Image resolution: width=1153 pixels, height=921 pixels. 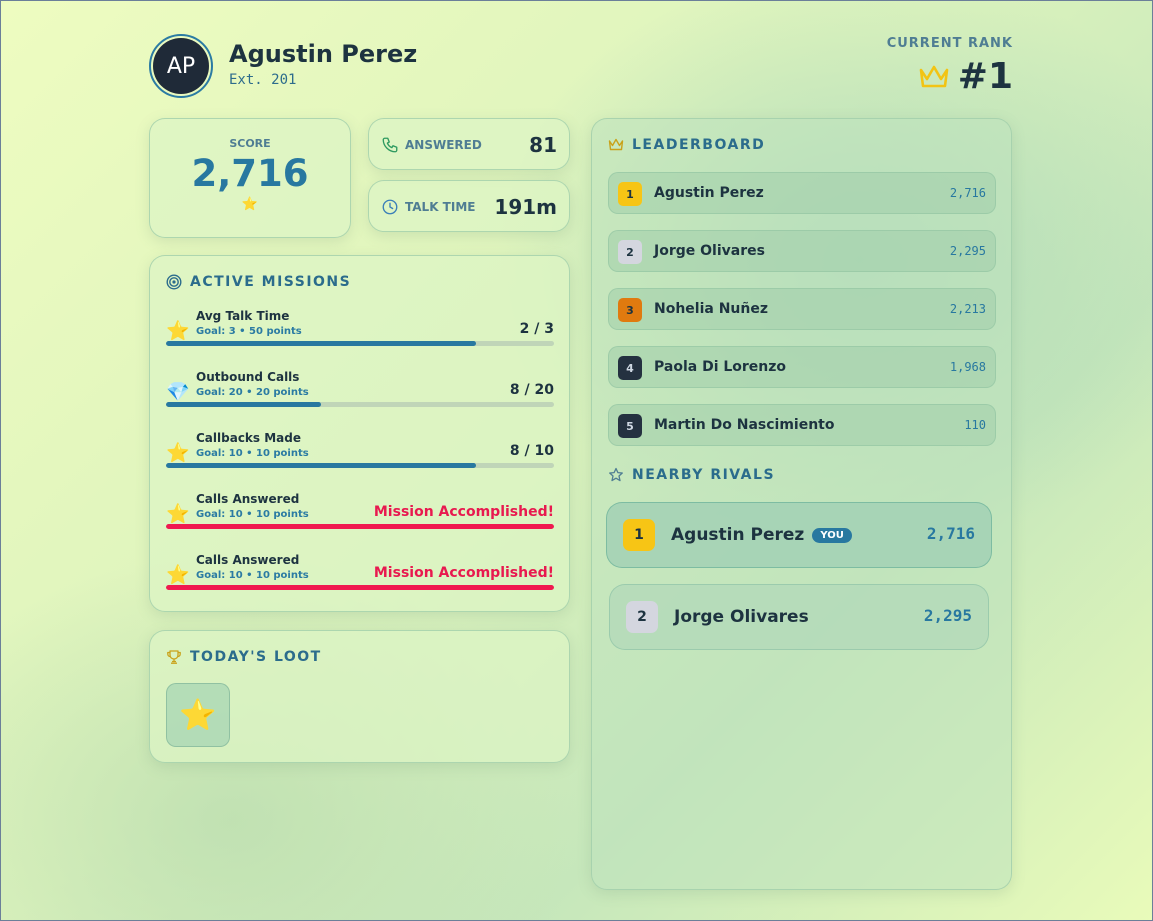 I want to click on score-card: SCORE 2,716 ⭐, so click(x=250, y=178).